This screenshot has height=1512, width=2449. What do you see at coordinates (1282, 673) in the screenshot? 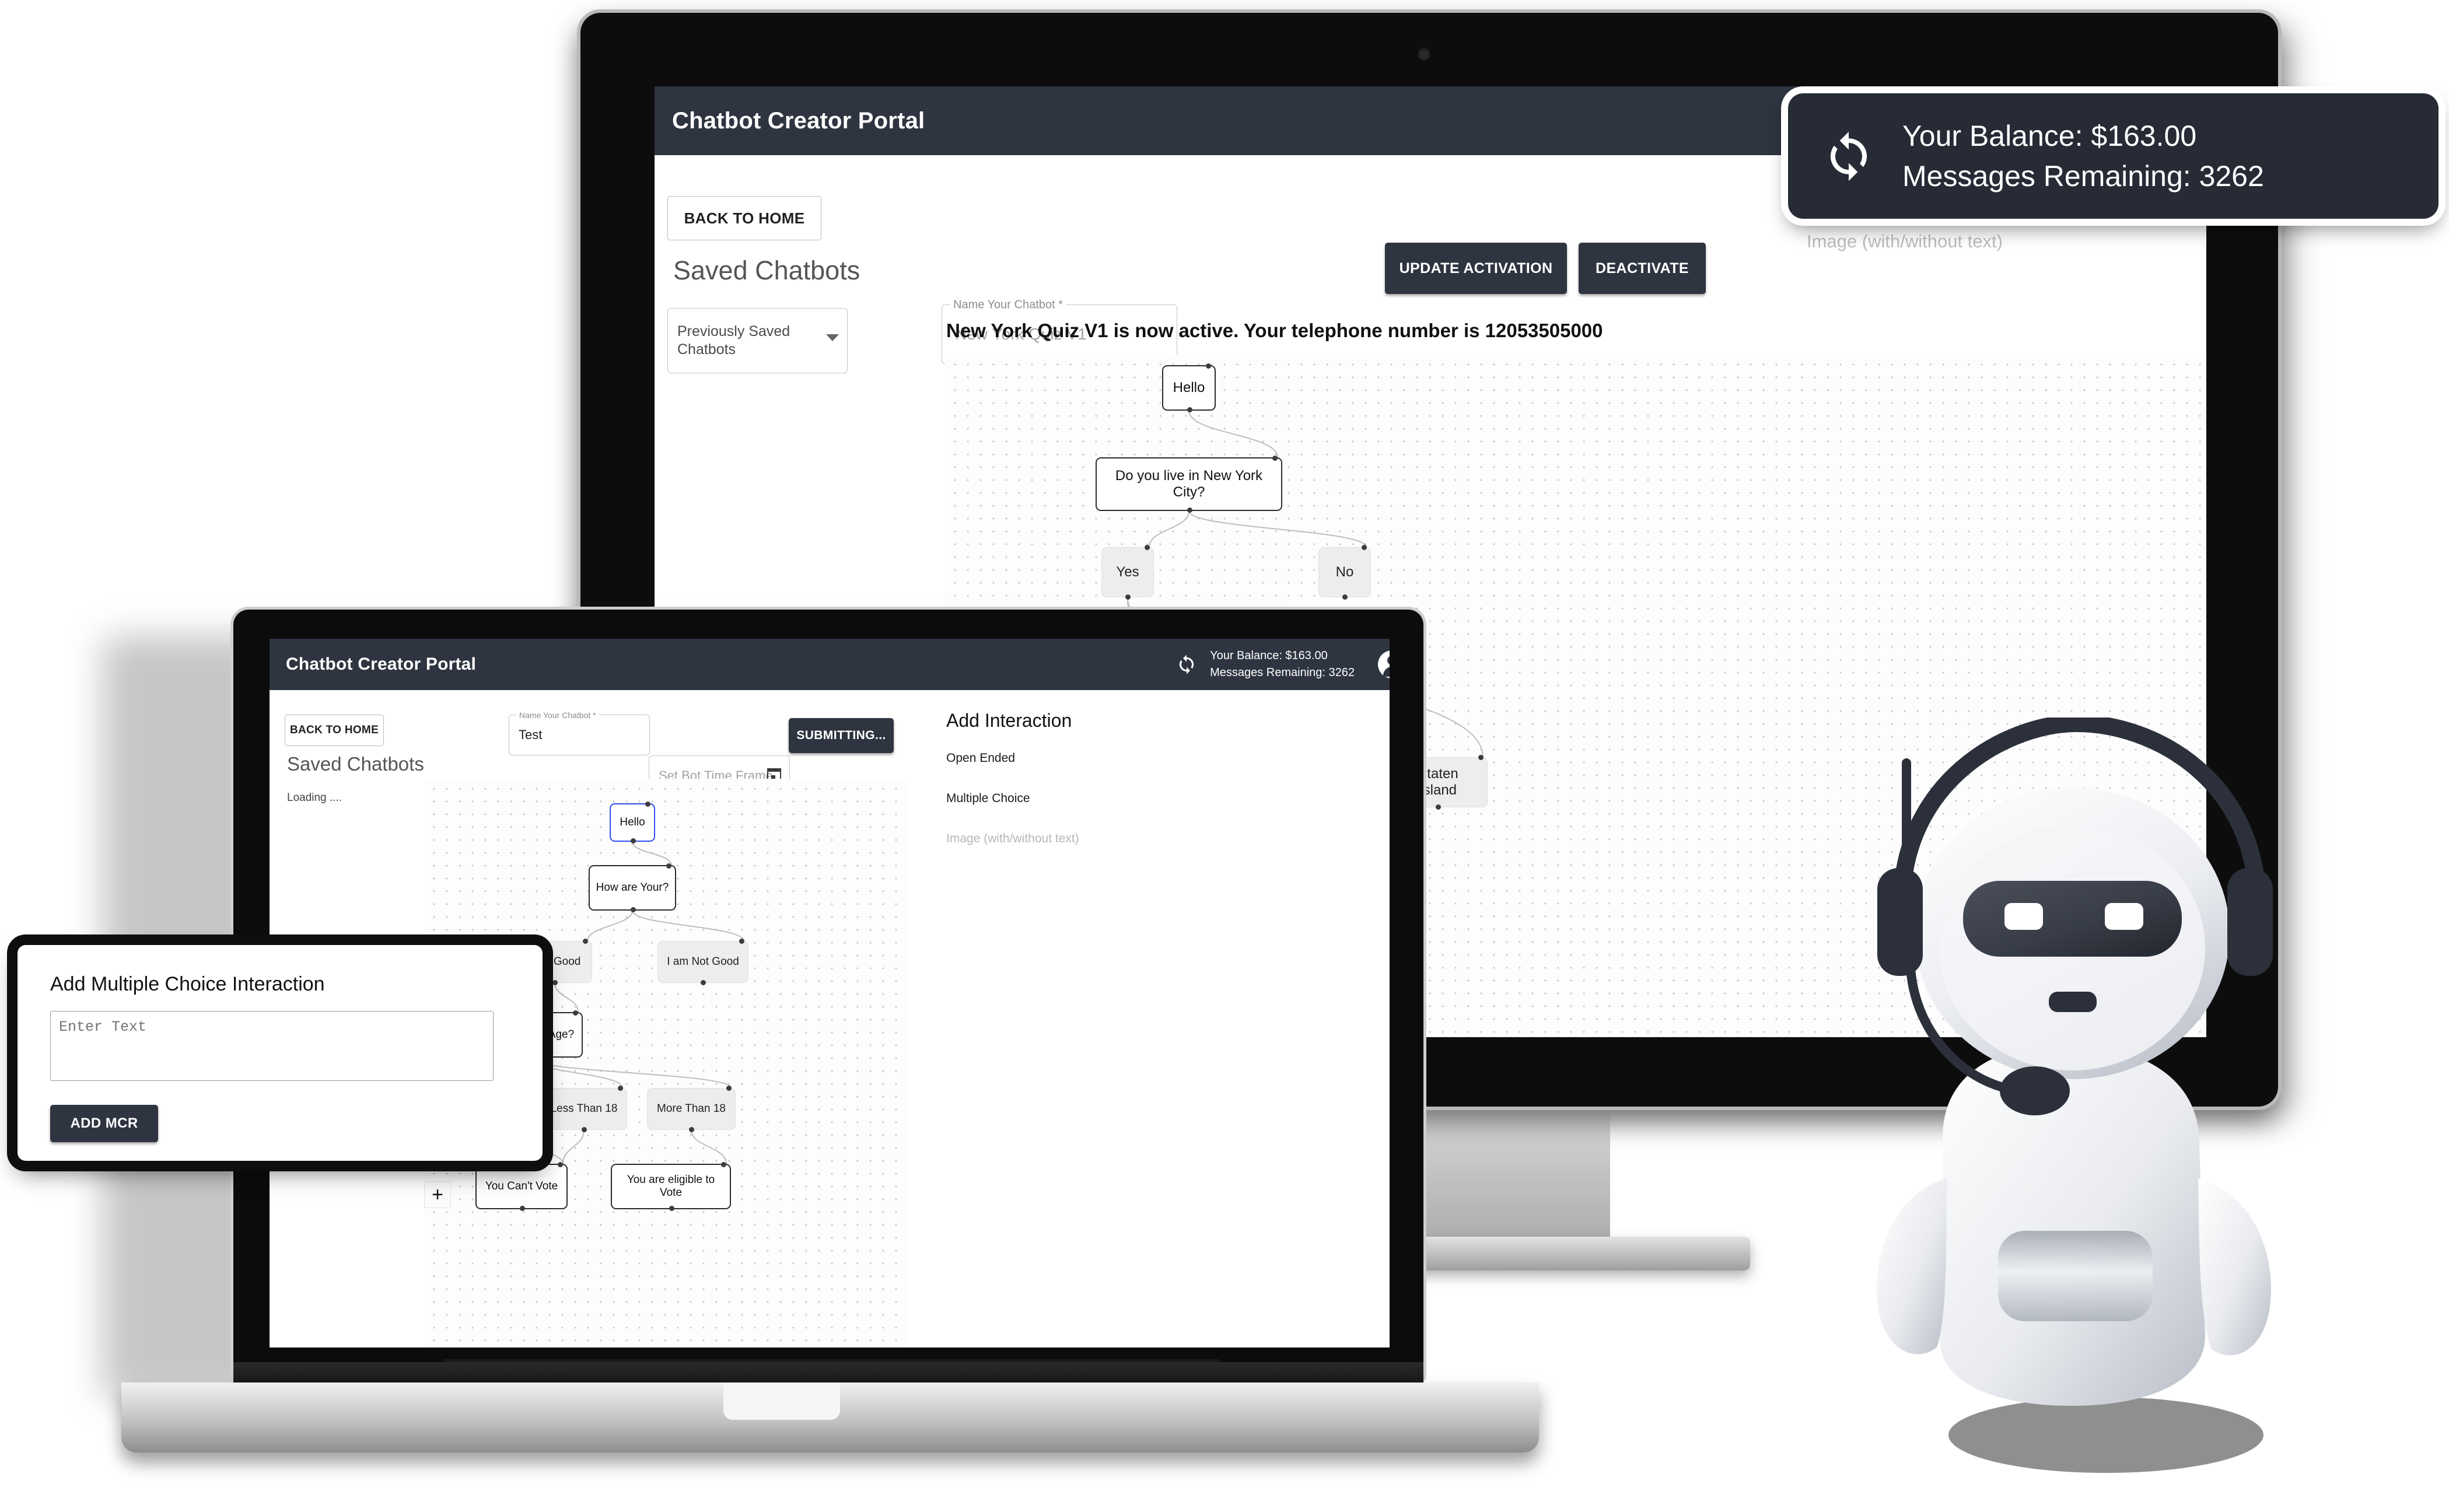
I see `laptop-messages-text: Messages Remaining: 3262` at bounding box center [1282, 673].